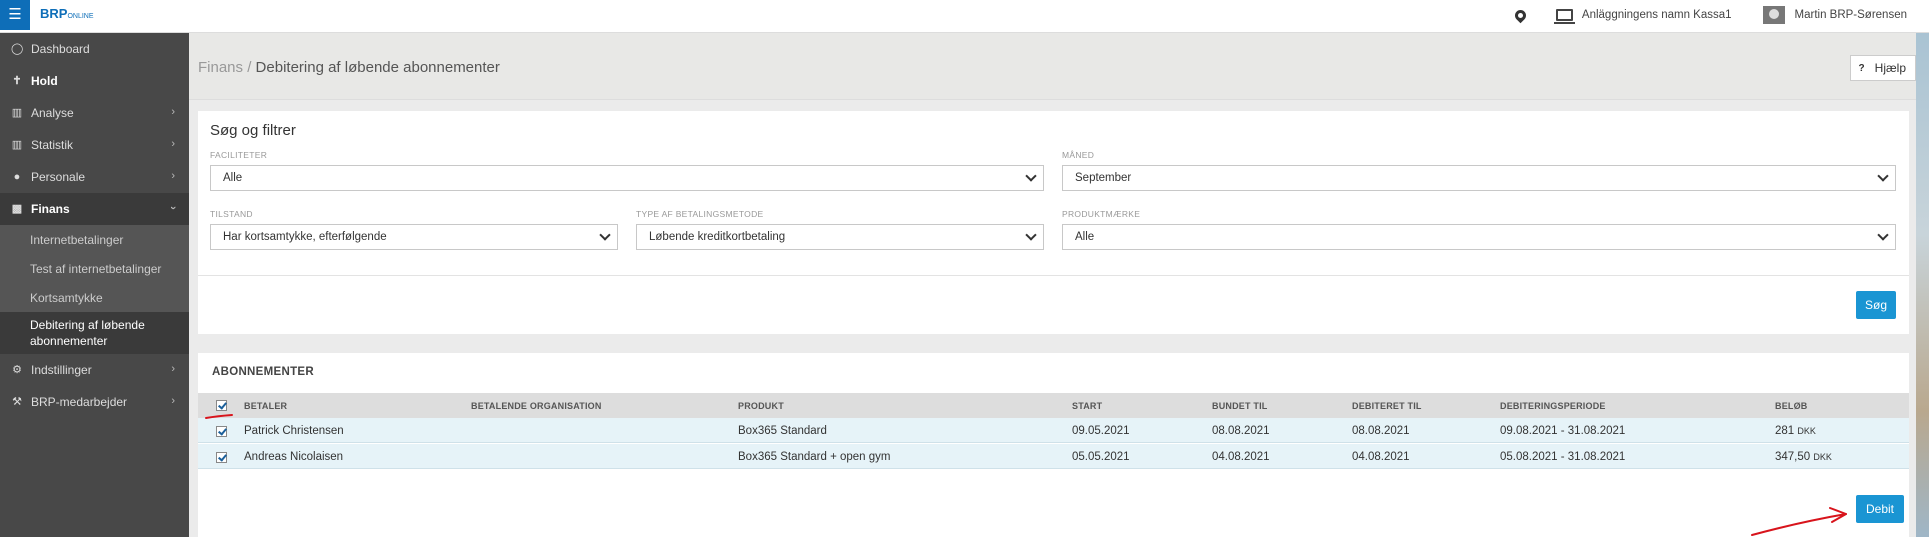 The height and width of the screenshot is (537, 1929). What do you see at coordinates (15, 15) in the screenshot?
I see `hamburger-icon: ☰` at bounding box center [15, 15].